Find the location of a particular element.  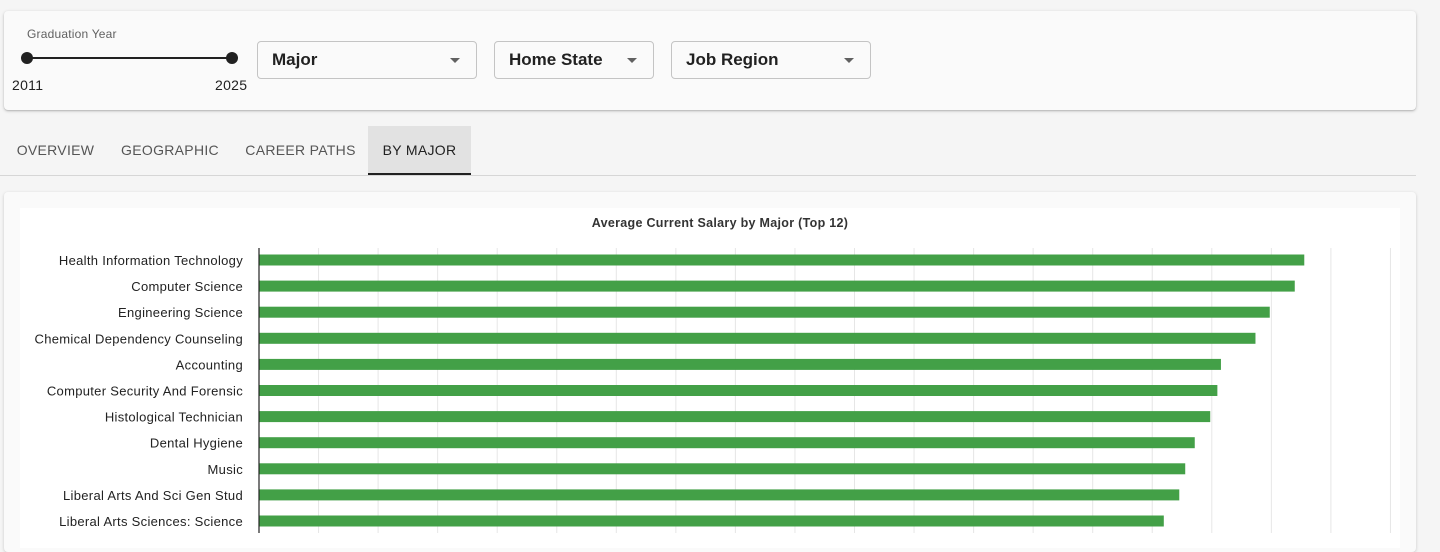

category-label: Computer Science is located at coordinates (187, 286).